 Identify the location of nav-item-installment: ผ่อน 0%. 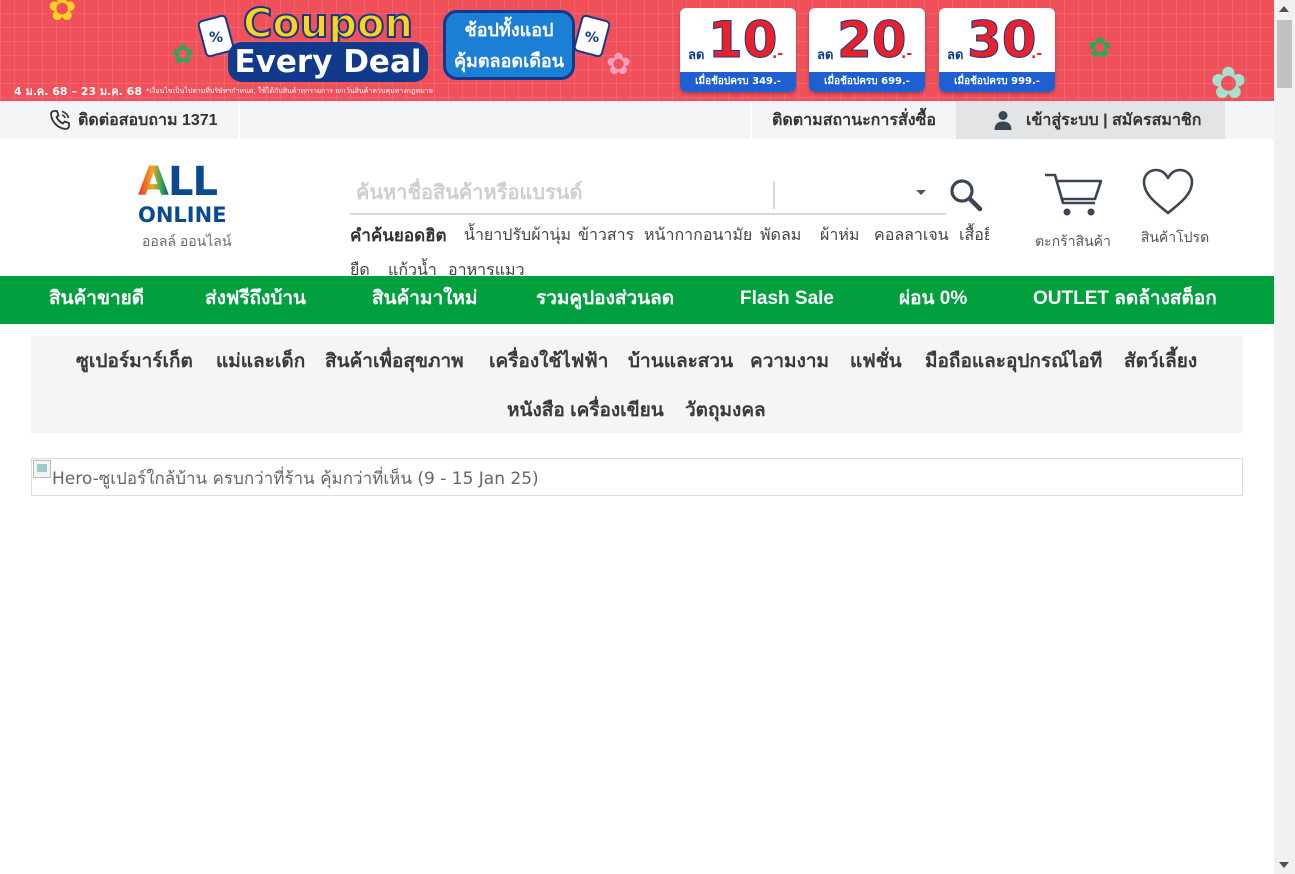
(933, 300).